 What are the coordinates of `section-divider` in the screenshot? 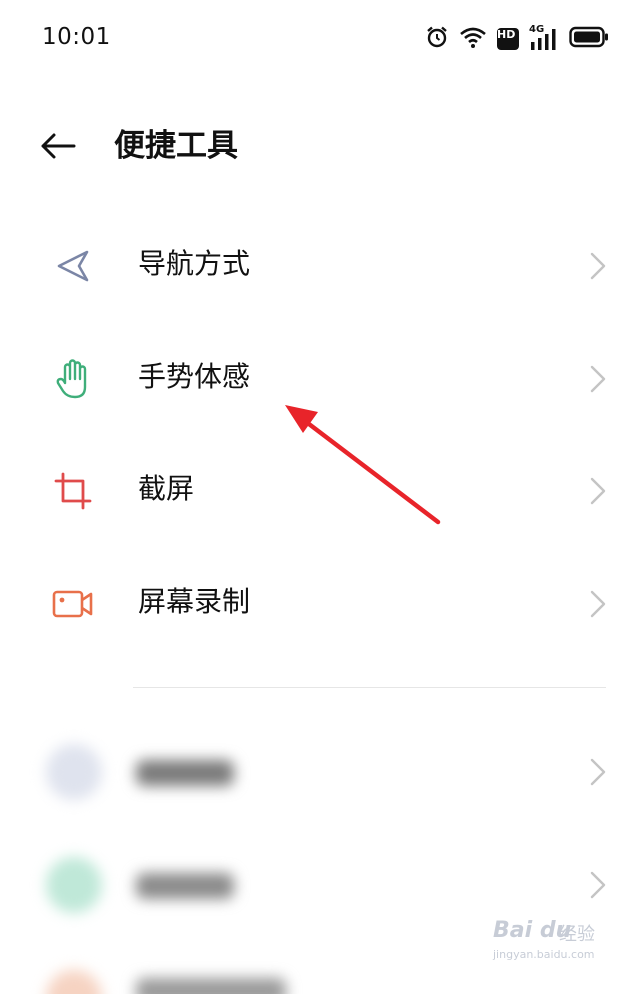 It's located at (369, 687).